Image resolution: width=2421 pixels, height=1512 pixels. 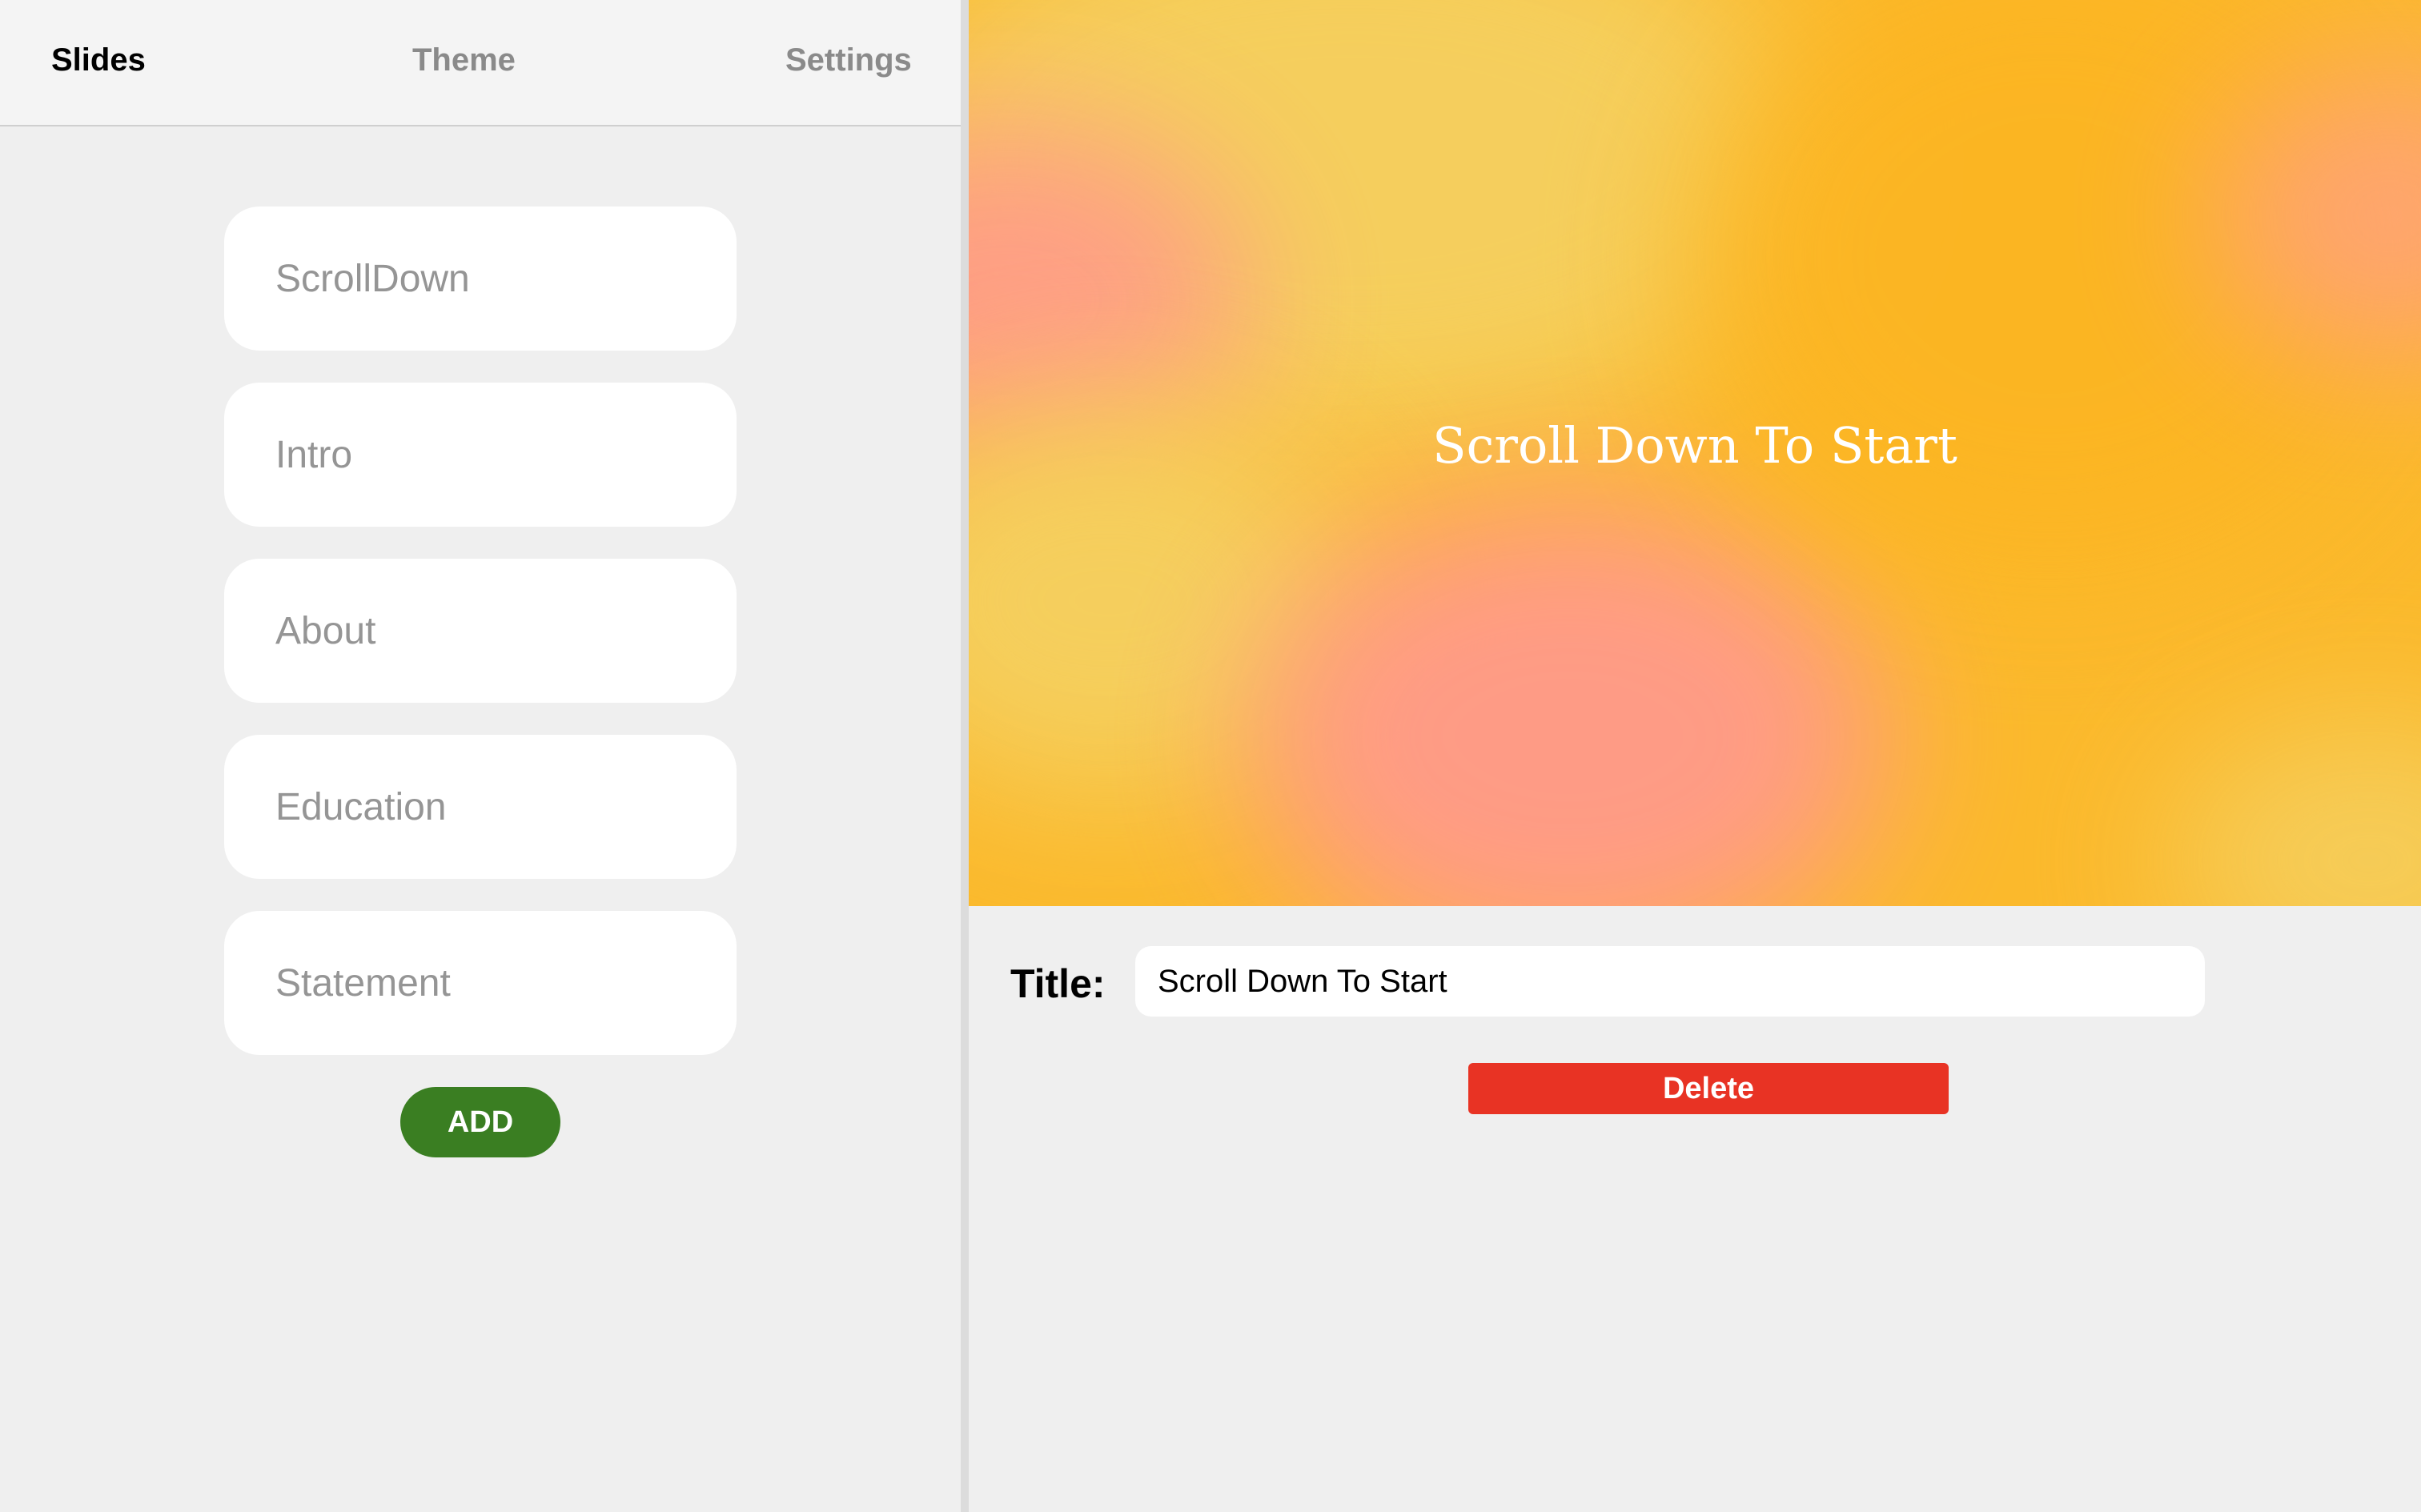 I want to click on panel-divider, so click(x=965, y=756).